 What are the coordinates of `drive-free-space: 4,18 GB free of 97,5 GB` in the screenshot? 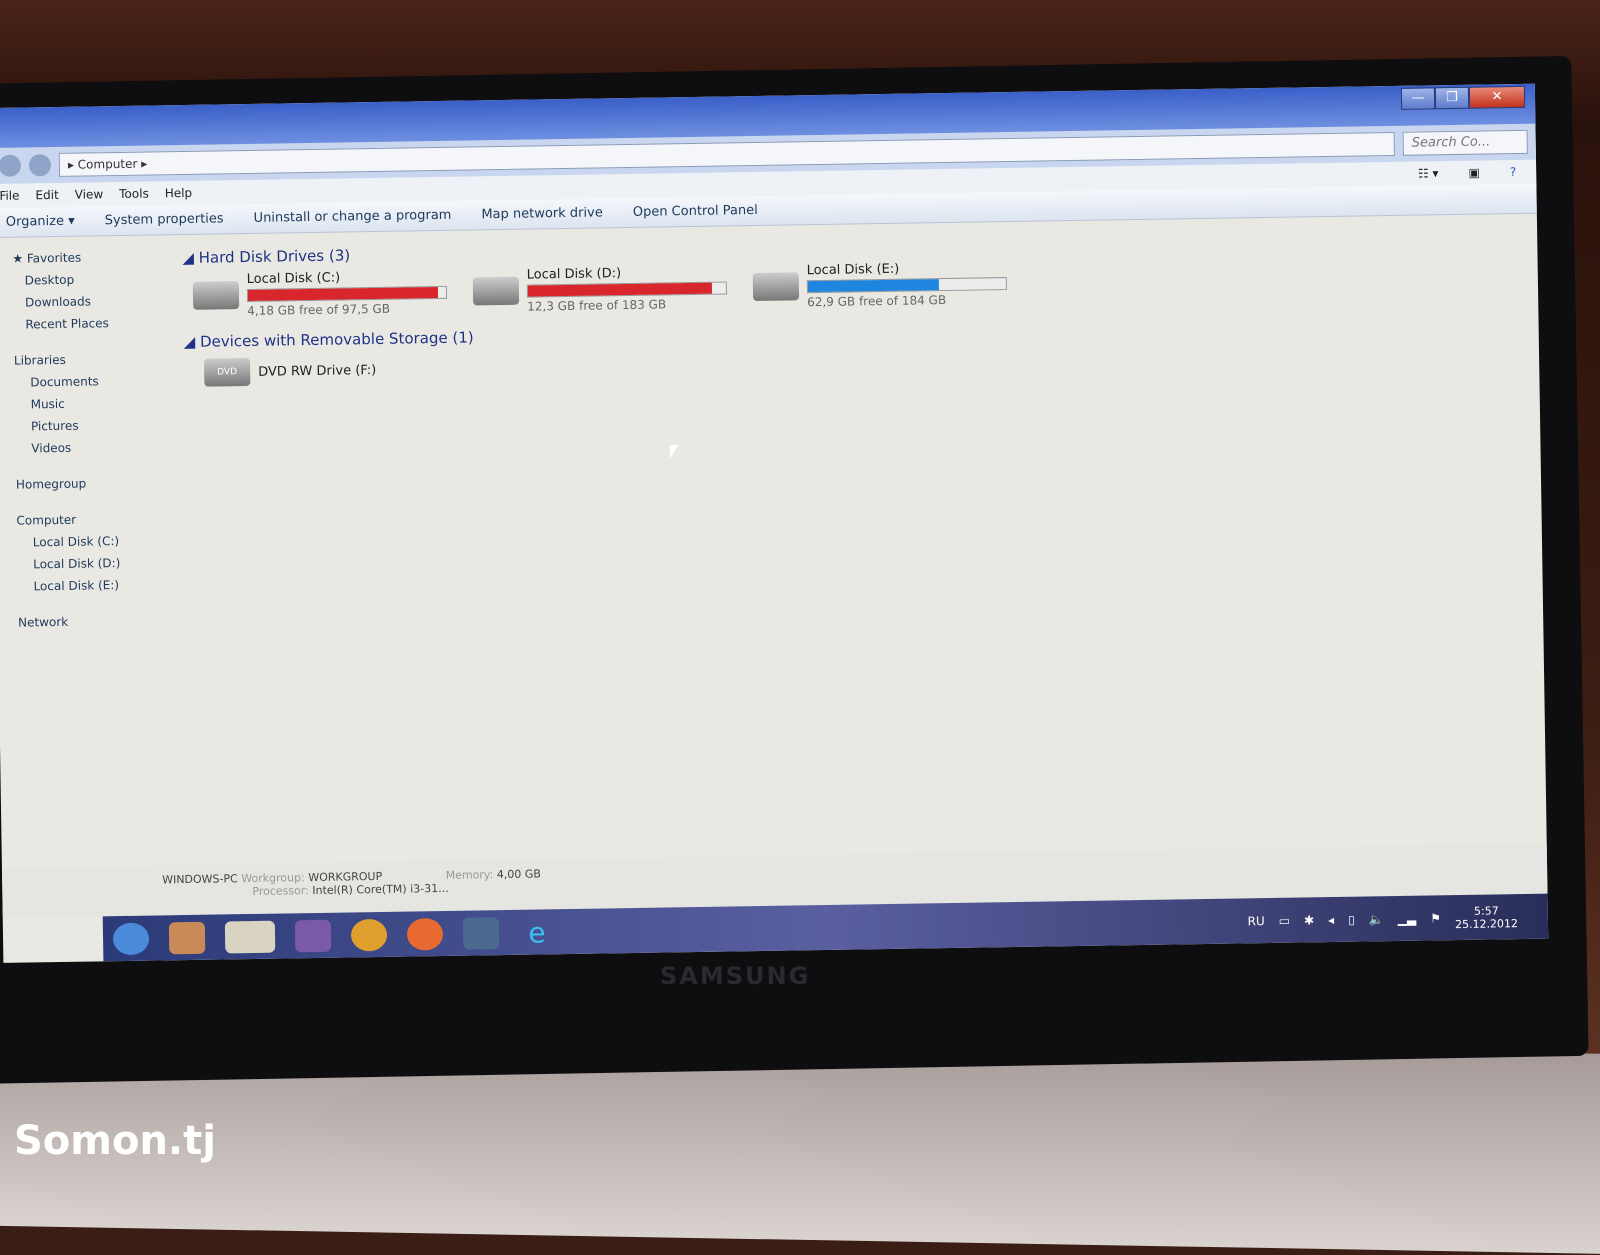 It's located at (319, 309).